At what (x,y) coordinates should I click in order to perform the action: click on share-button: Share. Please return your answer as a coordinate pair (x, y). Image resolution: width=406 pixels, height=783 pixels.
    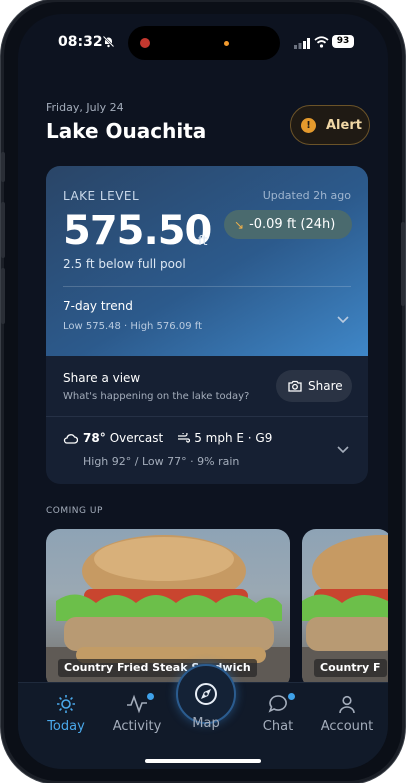
    Looking at the image, I should click on (314, 386).